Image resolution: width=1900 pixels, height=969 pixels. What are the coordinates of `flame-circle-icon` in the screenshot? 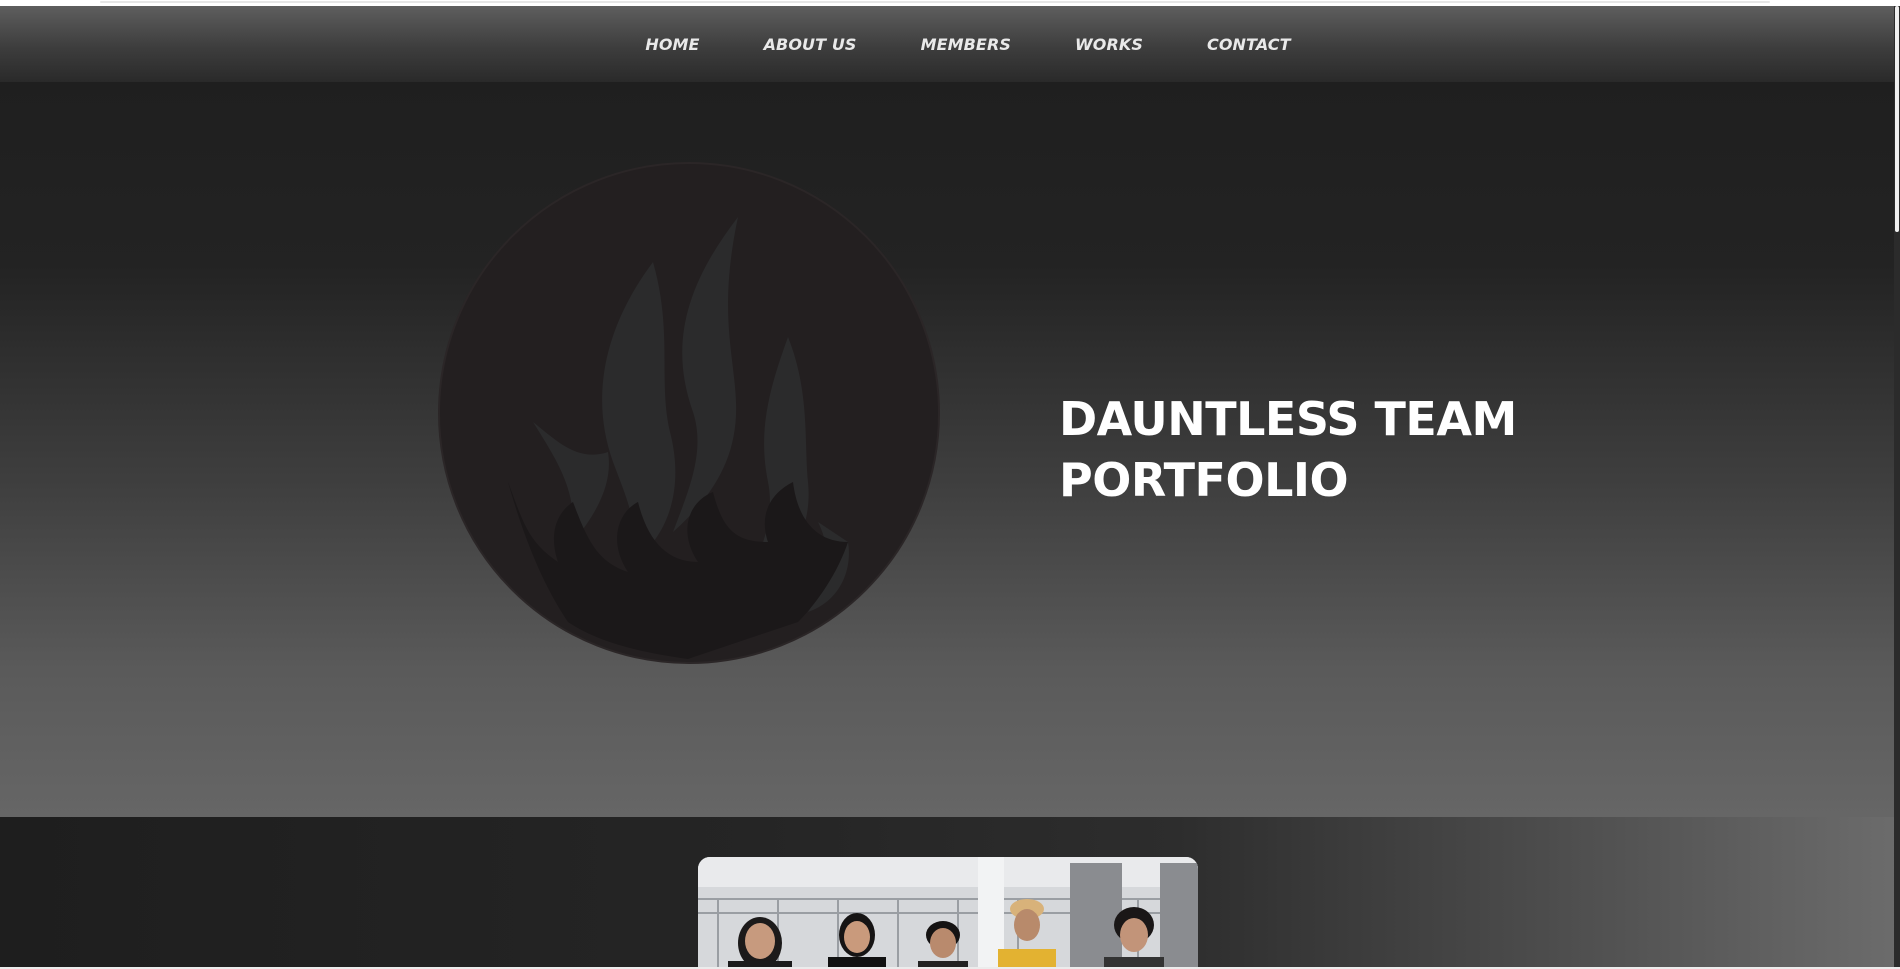 It's located at (689, 413).